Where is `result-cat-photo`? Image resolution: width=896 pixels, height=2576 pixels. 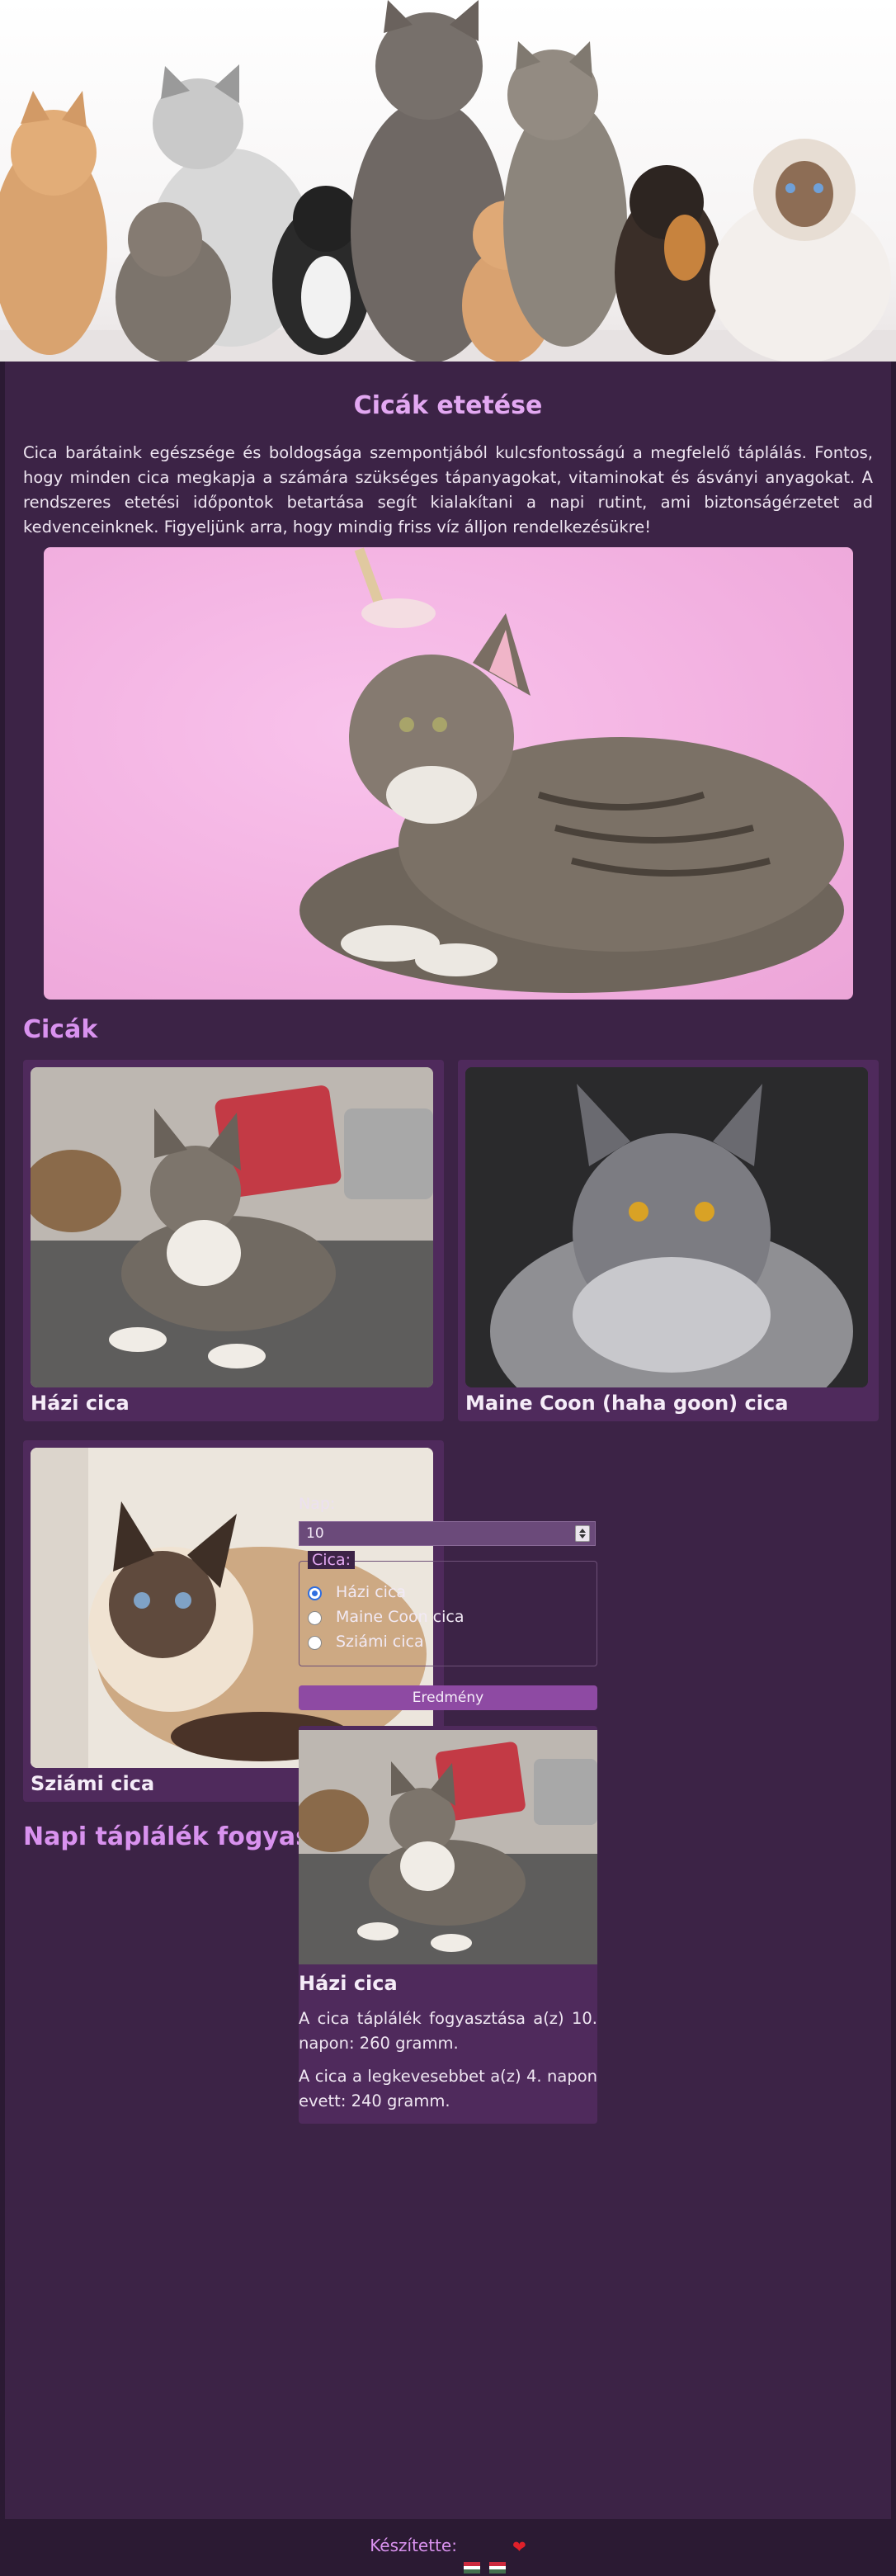 result-cat-photo is located at coordinates (448, 1847).